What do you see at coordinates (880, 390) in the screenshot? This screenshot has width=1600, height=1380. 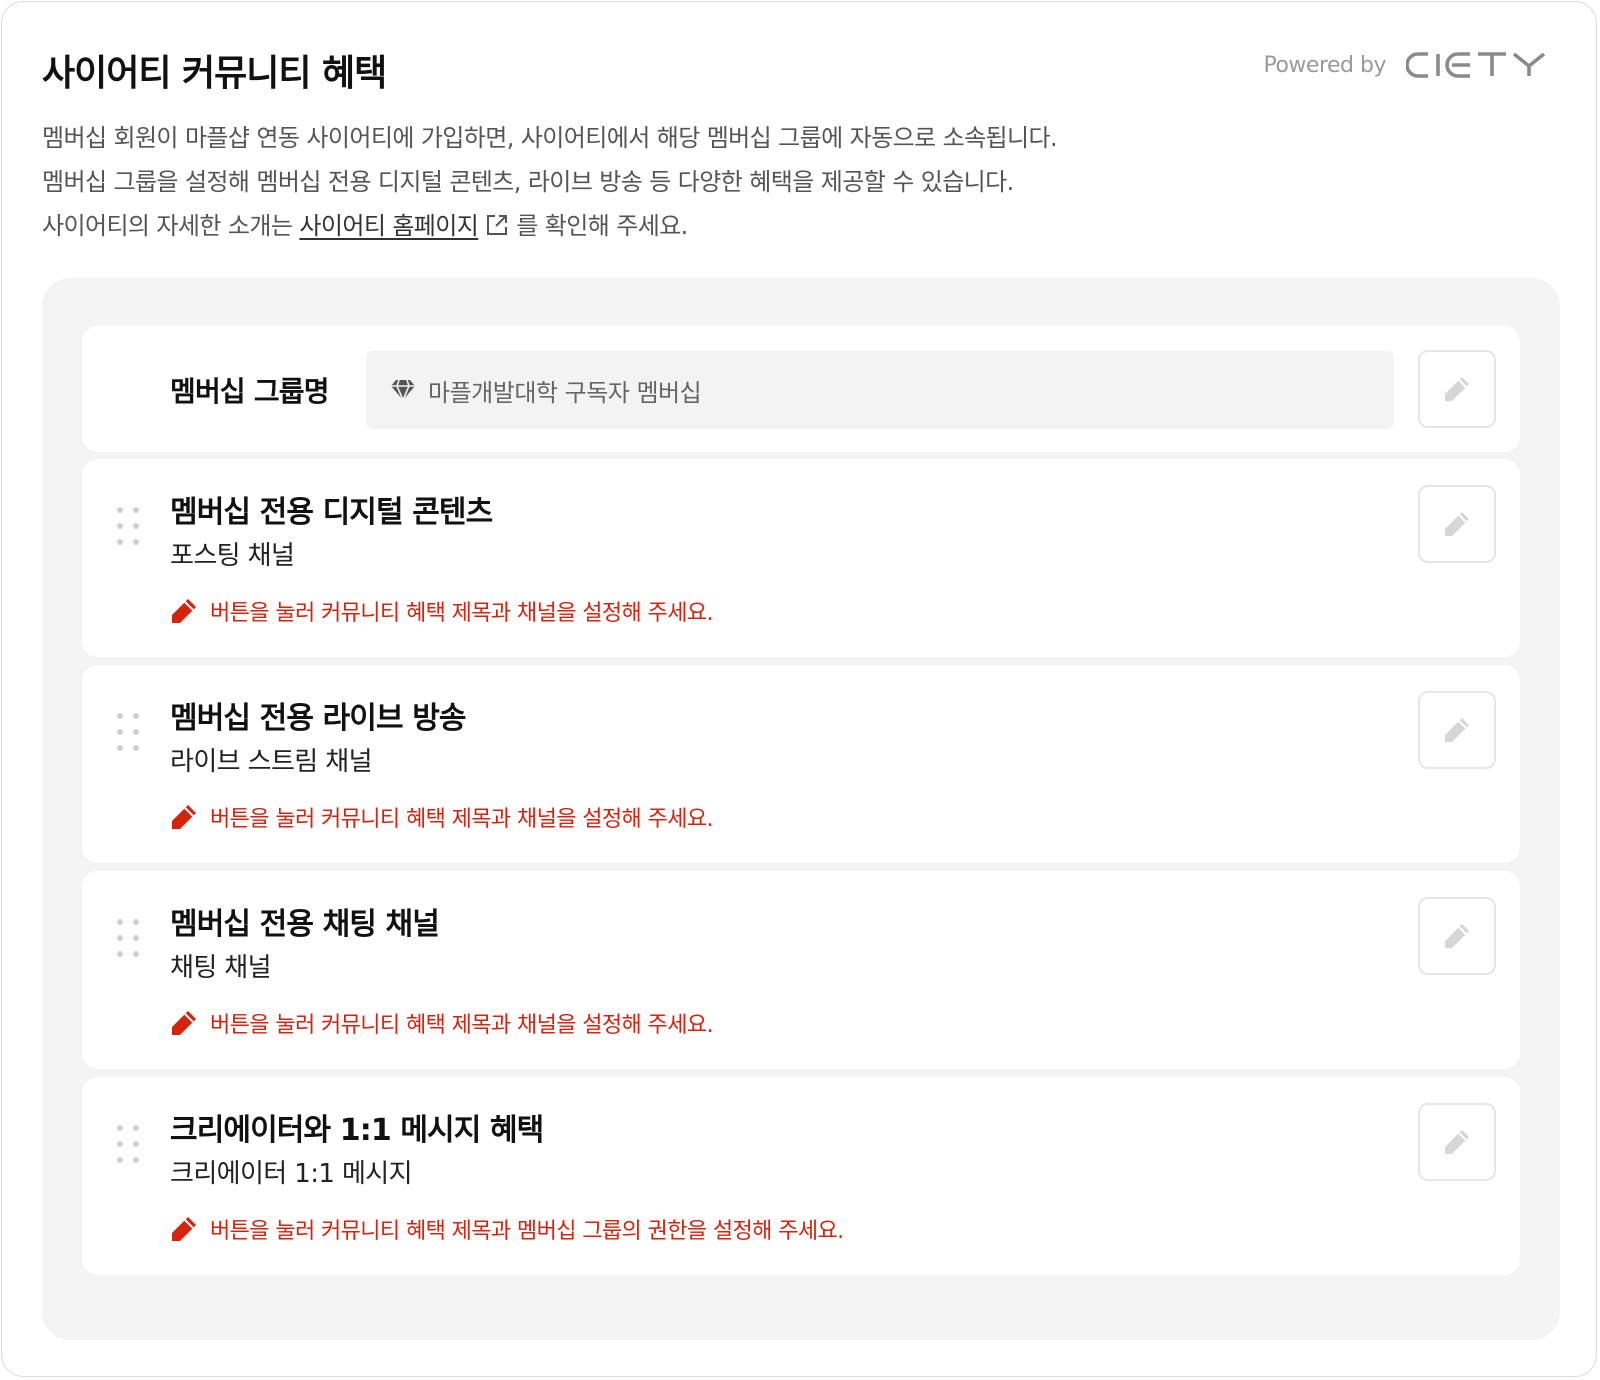 I see `membership-group-field: 마플개발대학 구독자 멤버십` at bounding box center [880, 390].